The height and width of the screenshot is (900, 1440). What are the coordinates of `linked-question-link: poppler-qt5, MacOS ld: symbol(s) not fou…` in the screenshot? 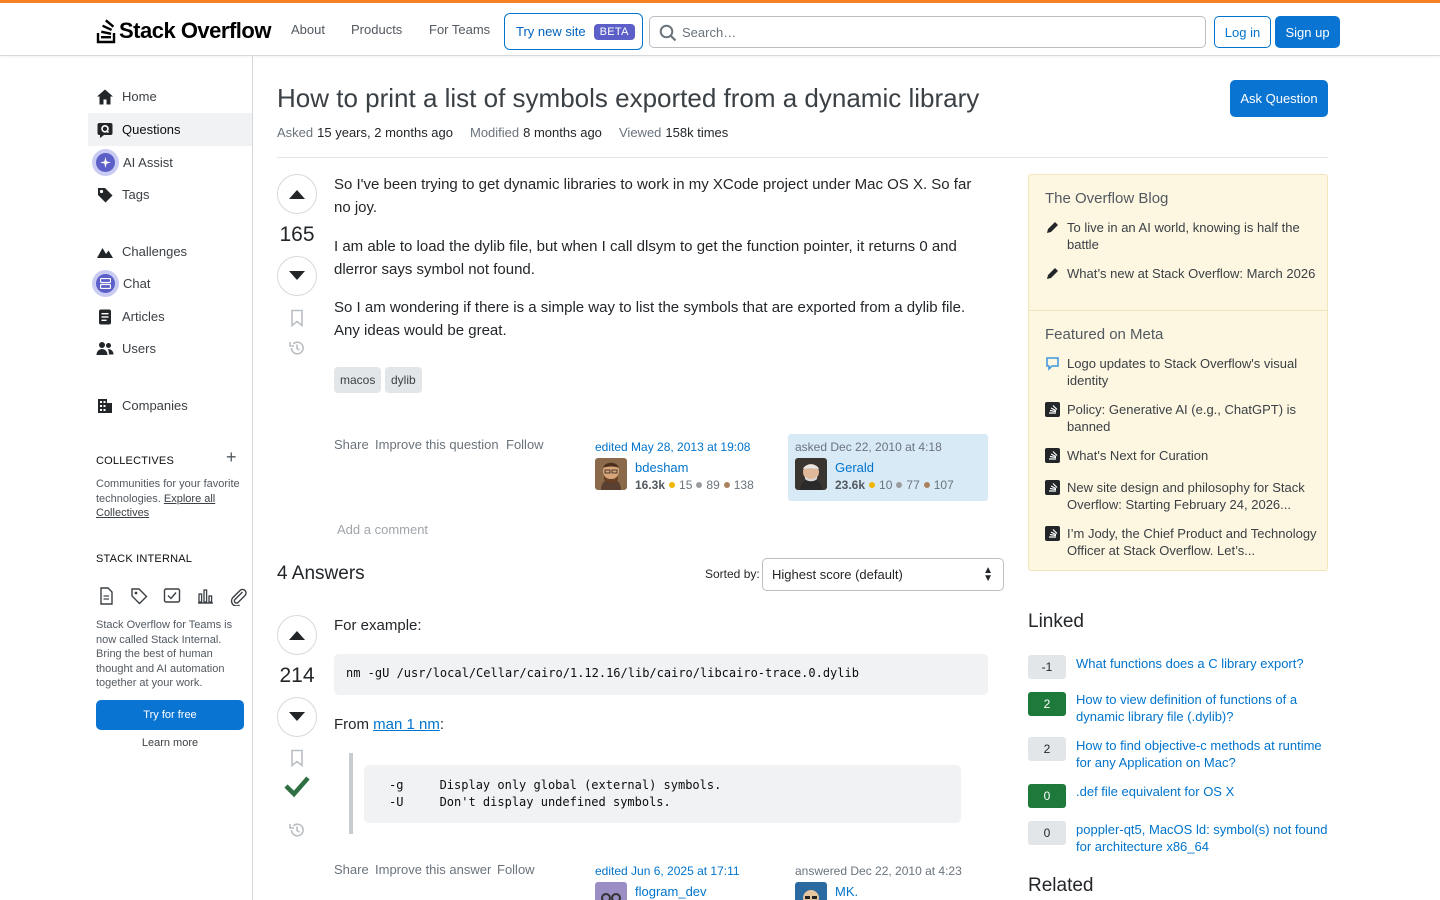 It's located at (1202, 838).